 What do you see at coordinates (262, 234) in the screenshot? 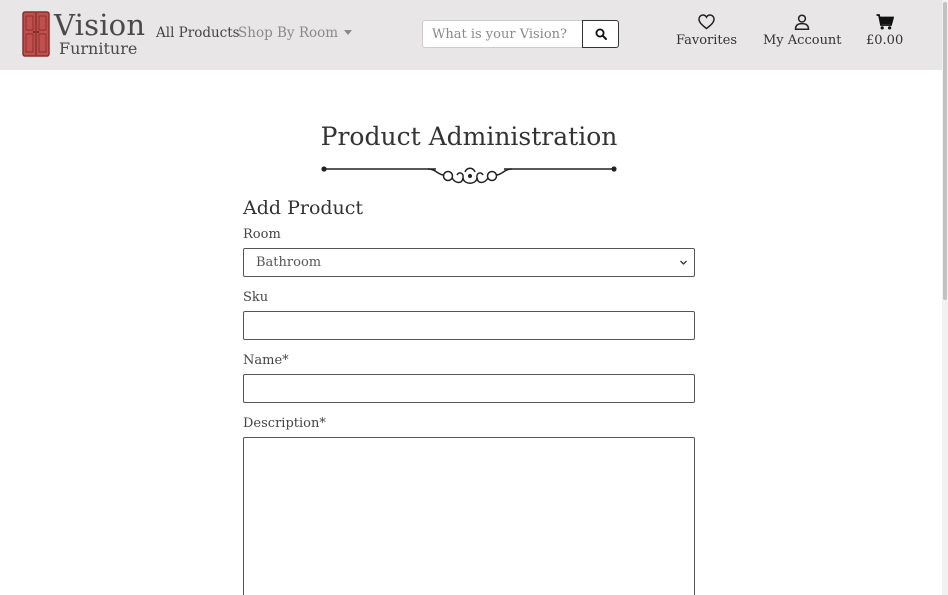
I see `room-label: Room` at bounding box center [262, 234].